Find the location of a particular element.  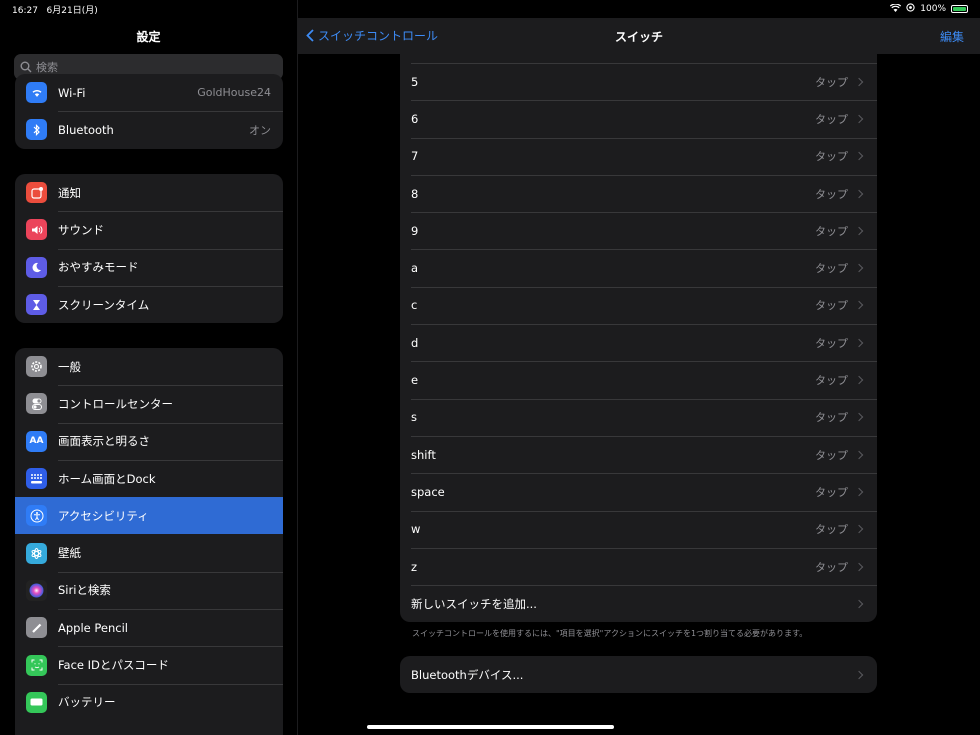

sidebar-item-wallpaper: 壁紙 is located at coordinates (149, 552).